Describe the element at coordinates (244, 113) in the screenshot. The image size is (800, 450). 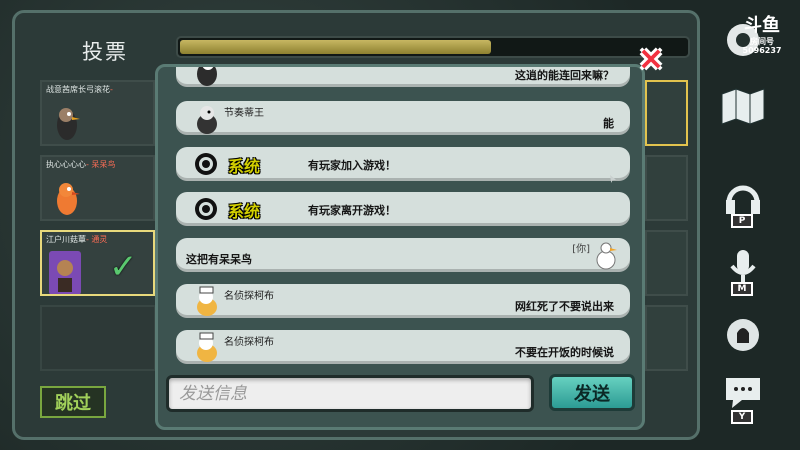
I see `message-sender: 节奏蒂王` at that location.